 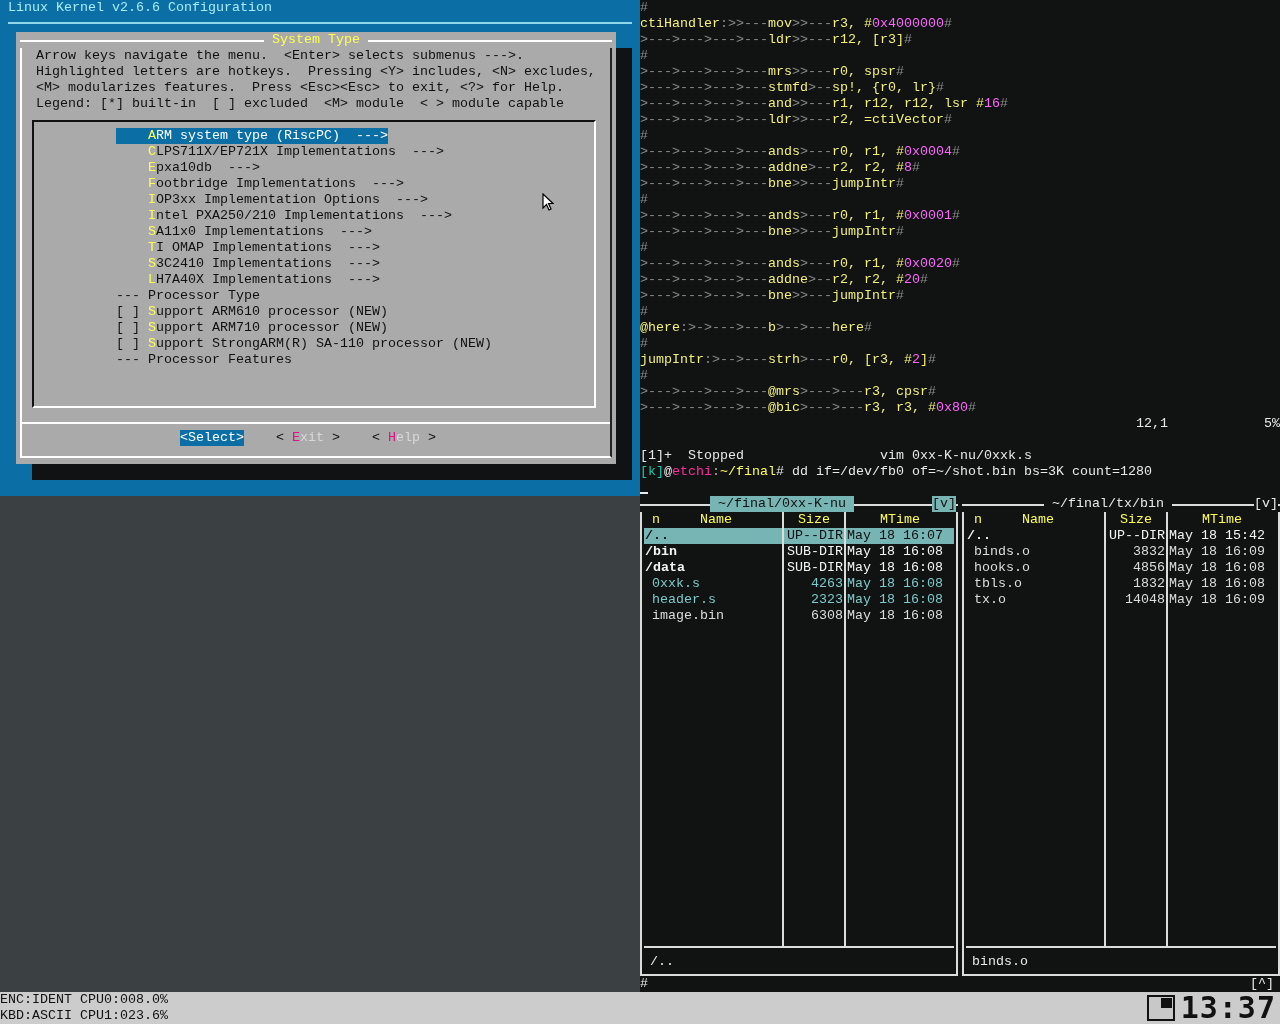 What do you see at coordinates (788, 392) in the screenshot?
I see `code-line: >--->--->--->---@mrs>--->---r3, cpsr#` at bounding box center [788, 392].